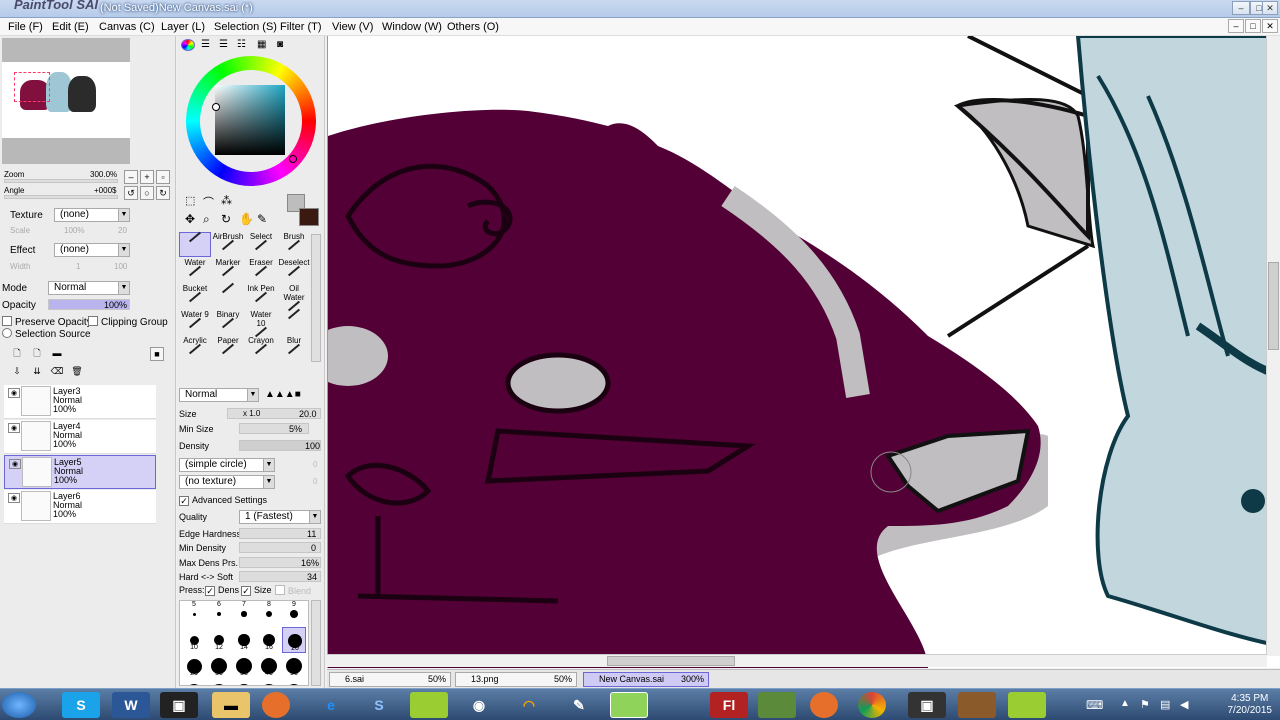 The image size is (1280, 720). What do you see at coordinates (157, 354) in the screenshot?
I see `layer-mask-icon: ■` at bounding box center [157, 354].